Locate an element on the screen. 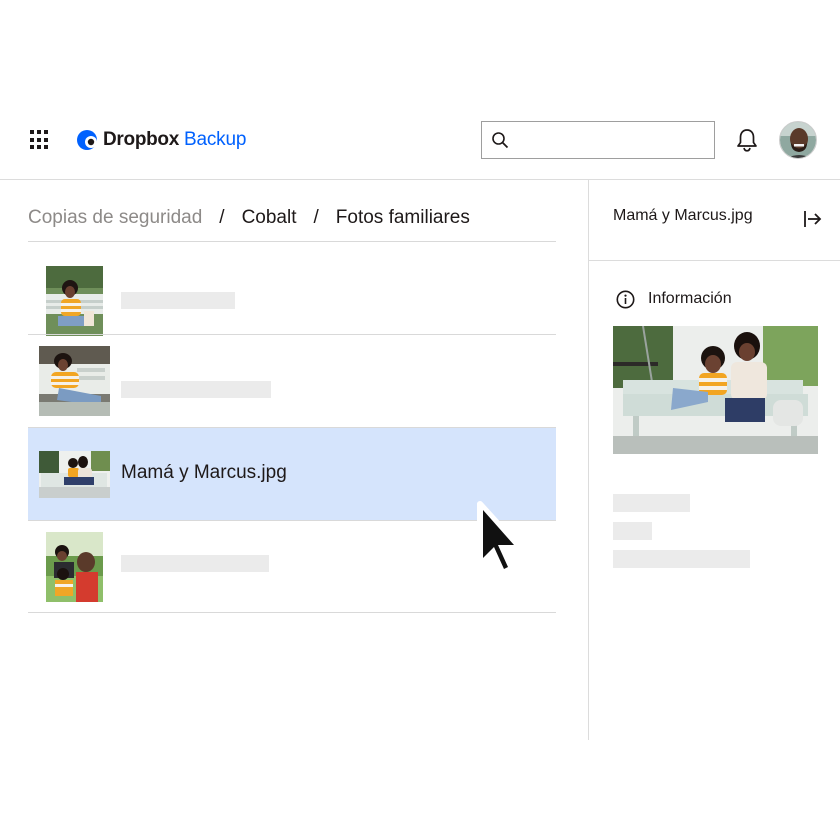  panel-header-divider is located at coordinates (714, 260).